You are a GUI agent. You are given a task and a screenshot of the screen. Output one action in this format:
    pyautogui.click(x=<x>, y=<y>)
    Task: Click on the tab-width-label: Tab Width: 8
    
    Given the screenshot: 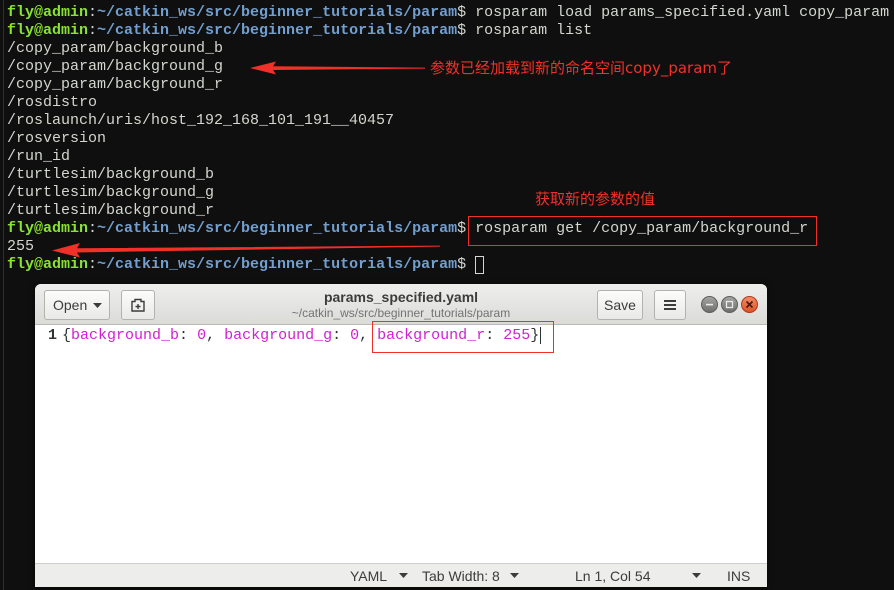 What is the action you would take?
    pyautogui.click(x=461, y=575)
    